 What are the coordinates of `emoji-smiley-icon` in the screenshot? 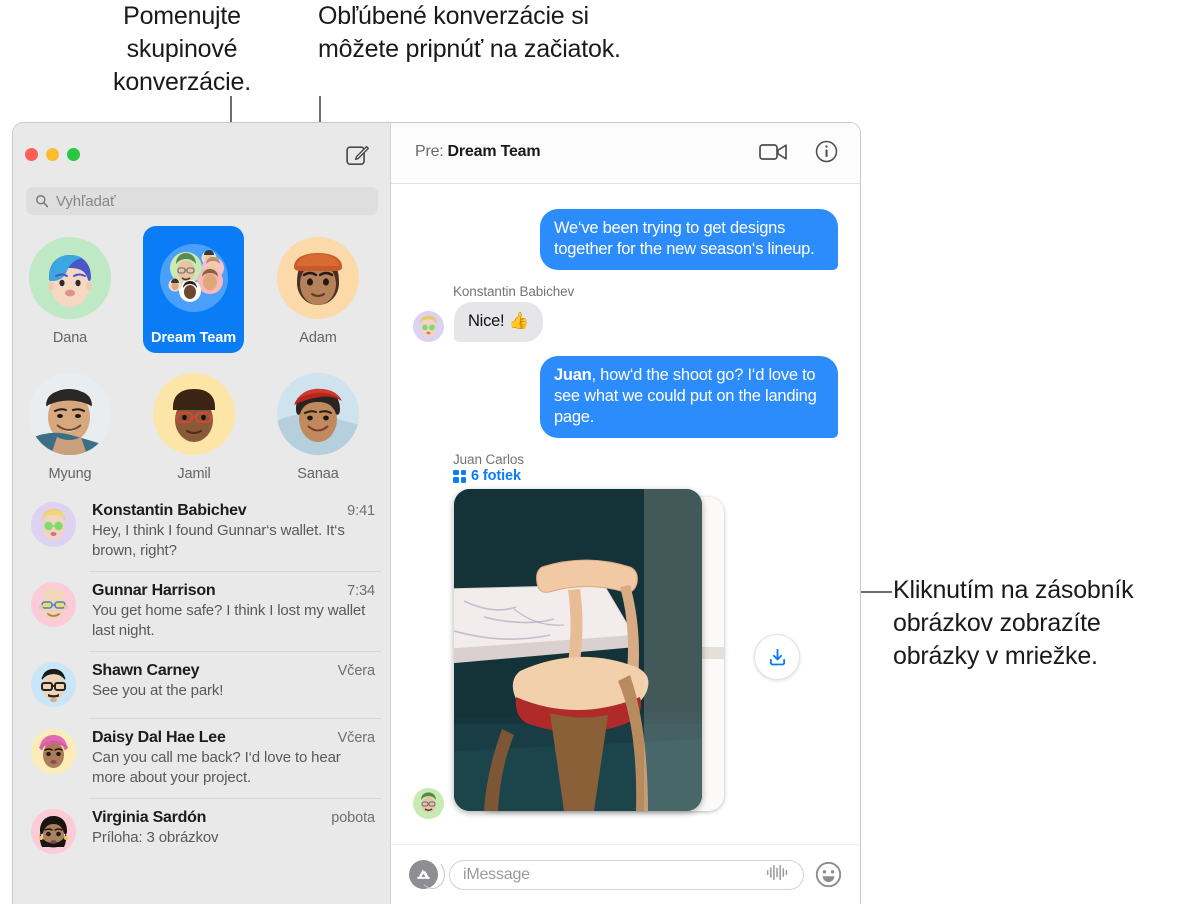 It's located at (828, 874).